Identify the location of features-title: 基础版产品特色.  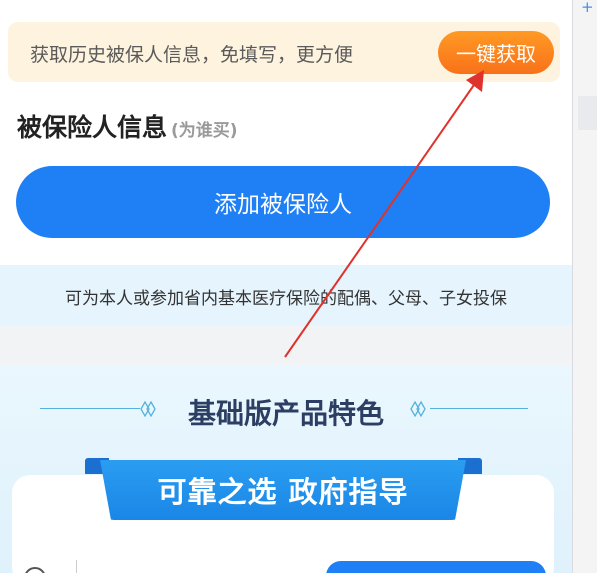
(285, 413).